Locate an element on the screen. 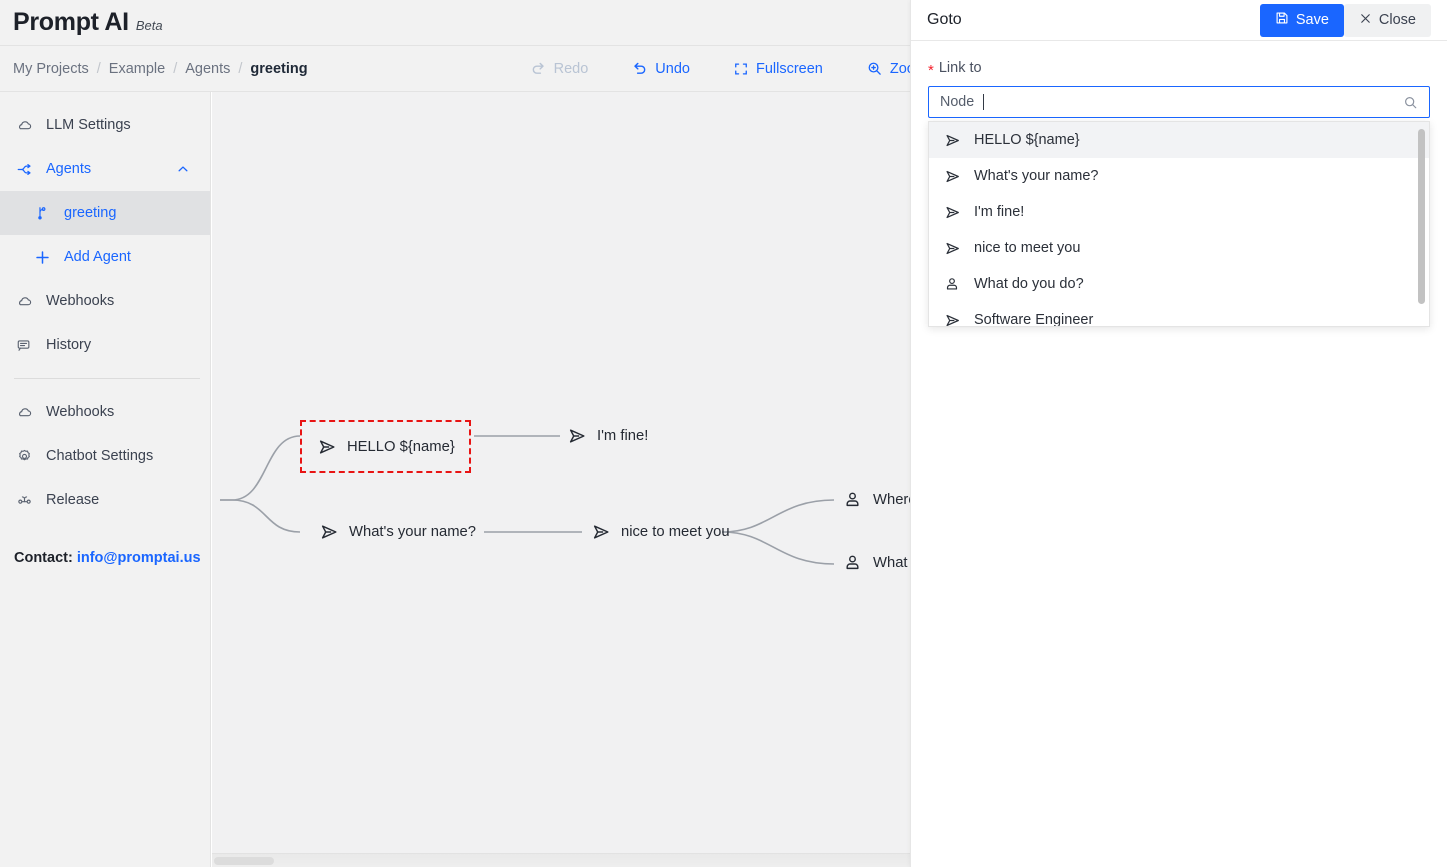 Image resolution: width=1447 pixels, height=867 pixels. goto-panel-actions: Save Close is located at coordinates (1345, 20).